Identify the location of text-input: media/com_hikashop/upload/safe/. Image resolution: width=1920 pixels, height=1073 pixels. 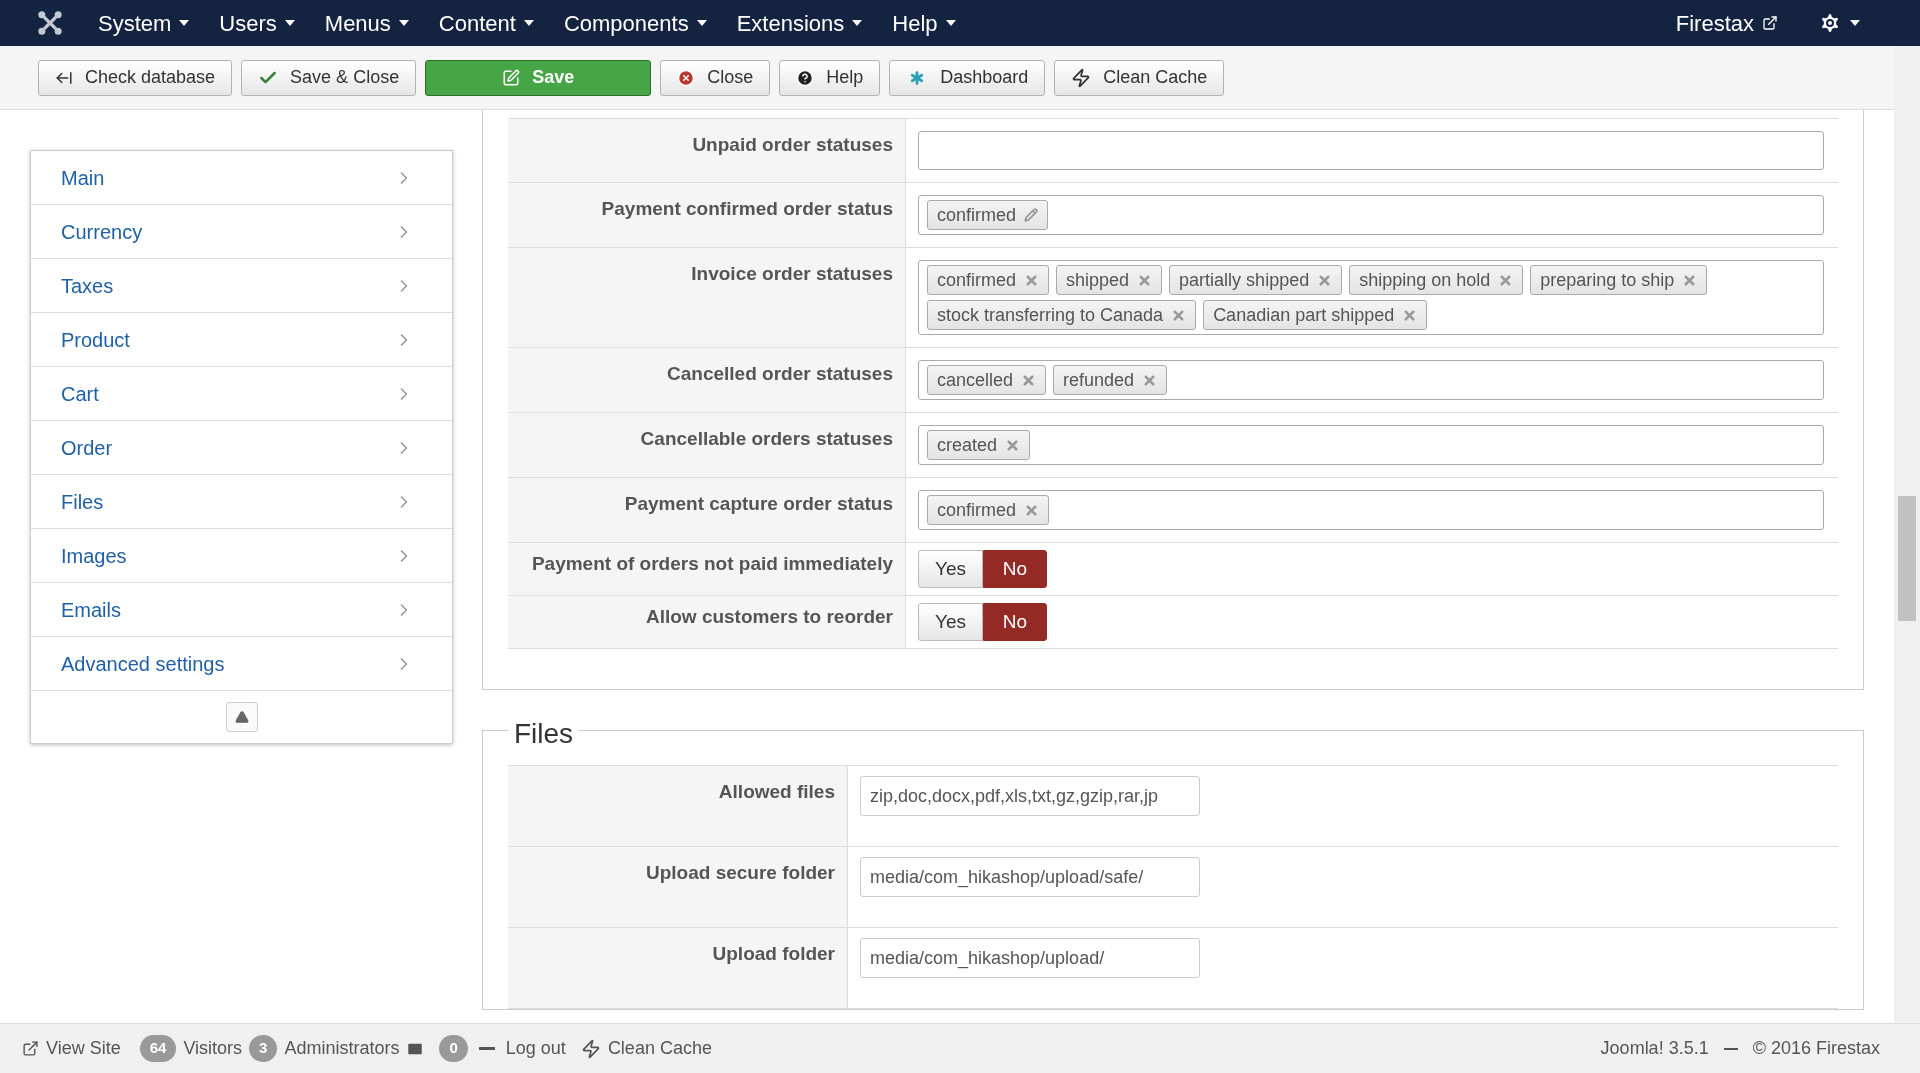
(1030, 877).